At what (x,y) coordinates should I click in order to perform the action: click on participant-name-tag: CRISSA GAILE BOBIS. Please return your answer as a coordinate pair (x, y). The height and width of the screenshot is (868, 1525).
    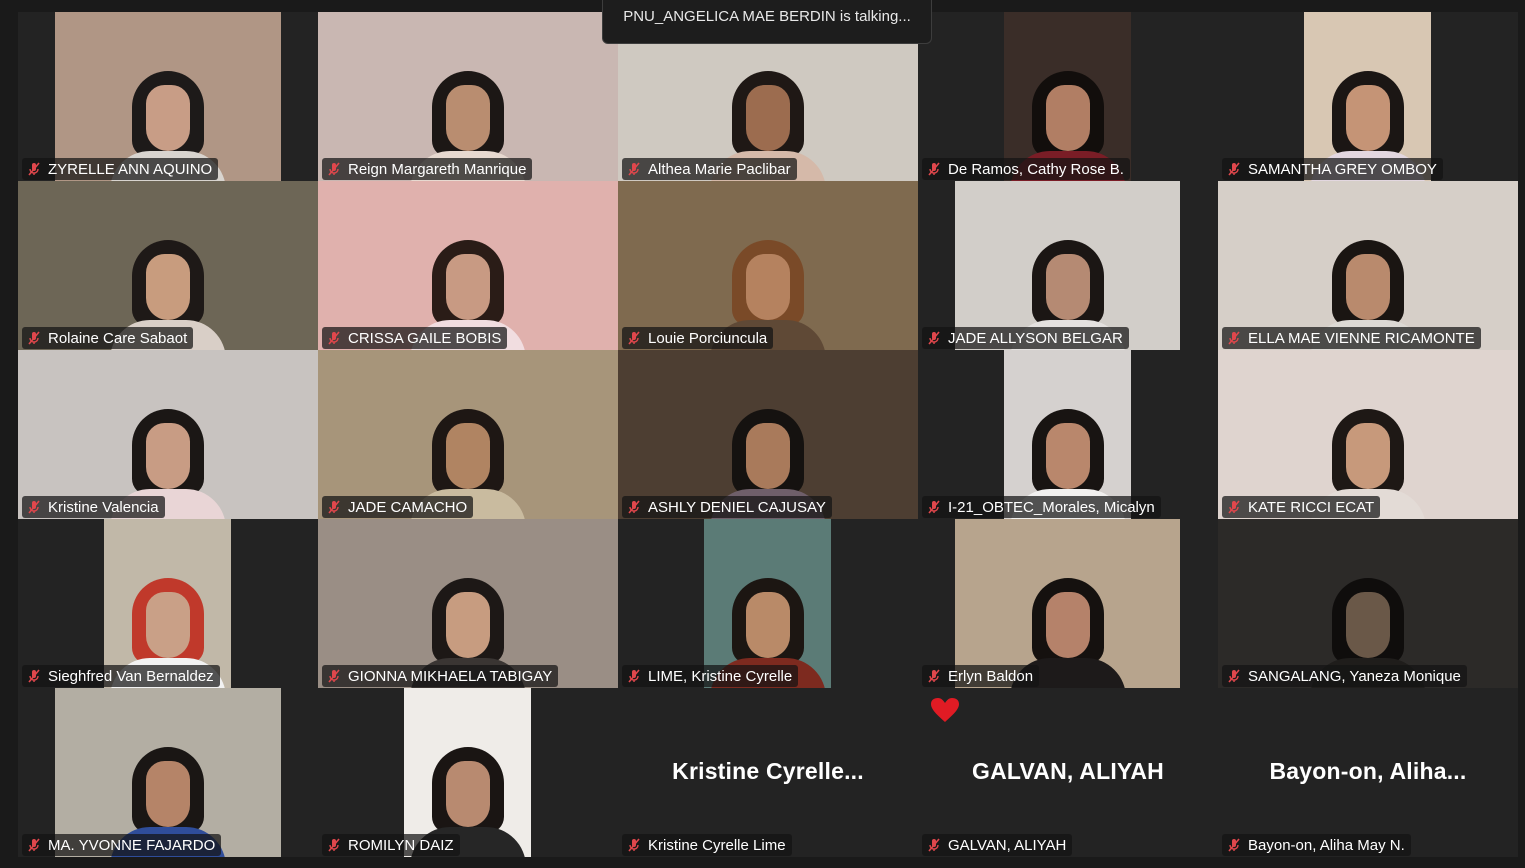
    Looking at the image, I should click on (415, 338).